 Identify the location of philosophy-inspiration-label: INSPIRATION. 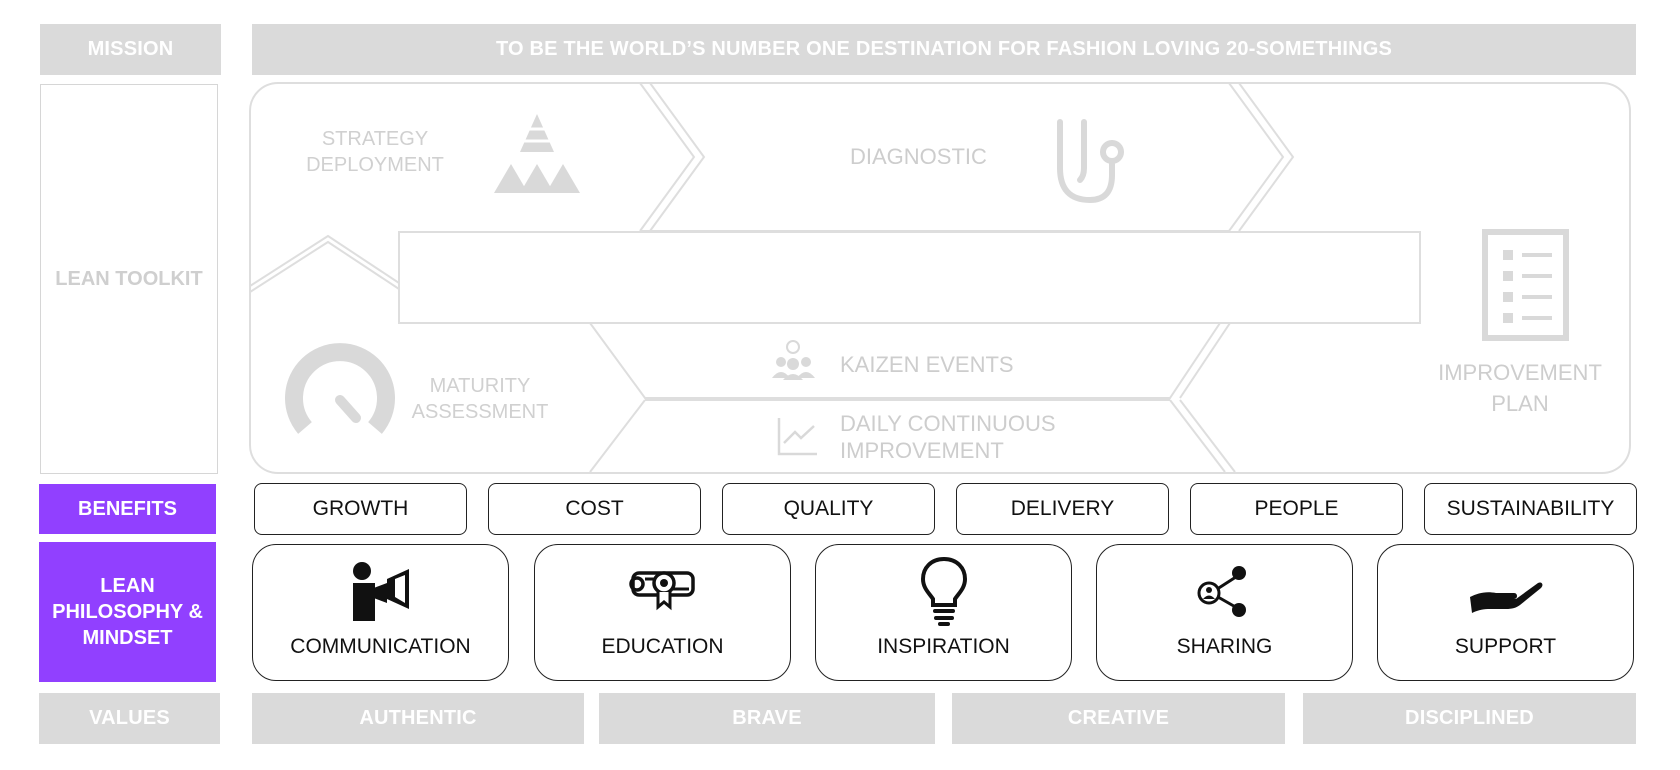
(943, 646).